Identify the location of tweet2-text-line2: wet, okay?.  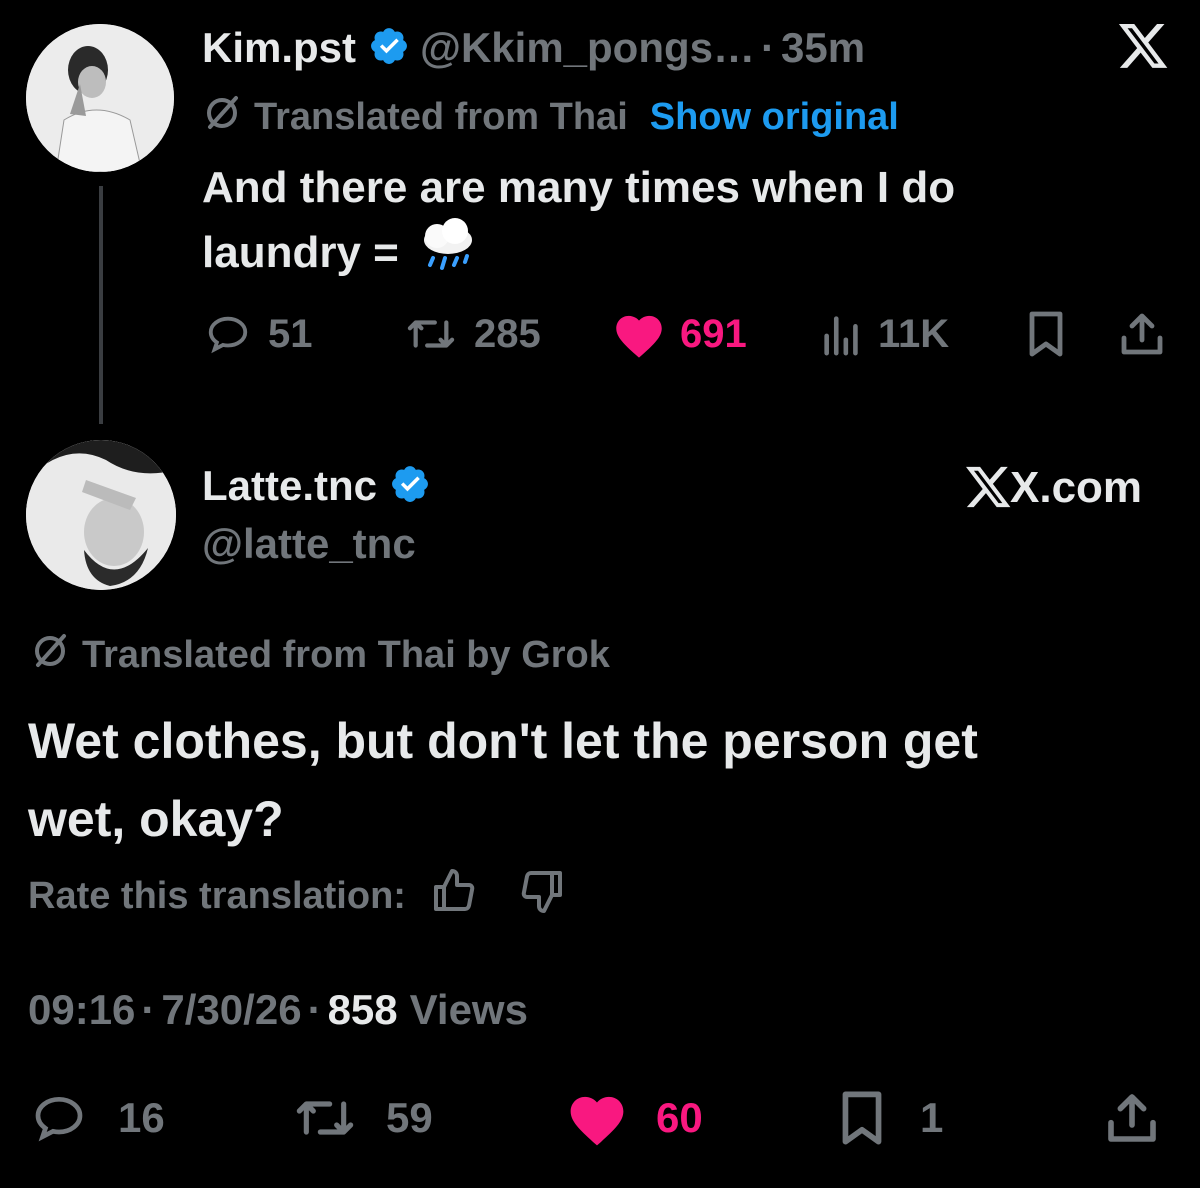
(156, 819).